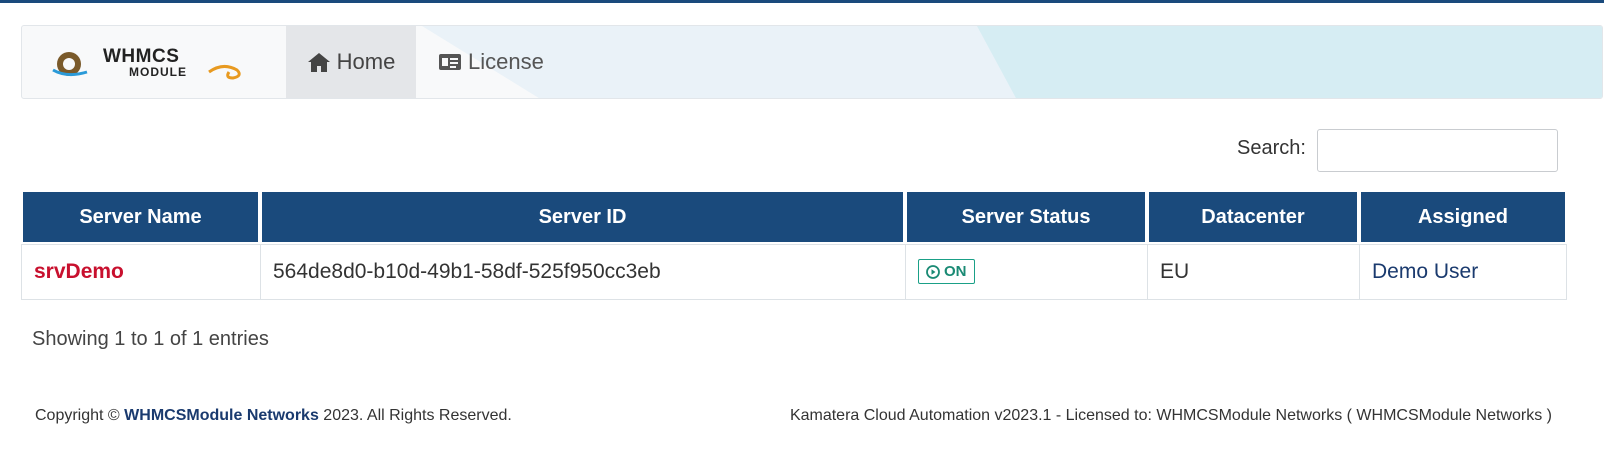  Describe the element at coordinates (140, 217) in the screenshot. I see `column-header-server-name: Server Name` at that location.